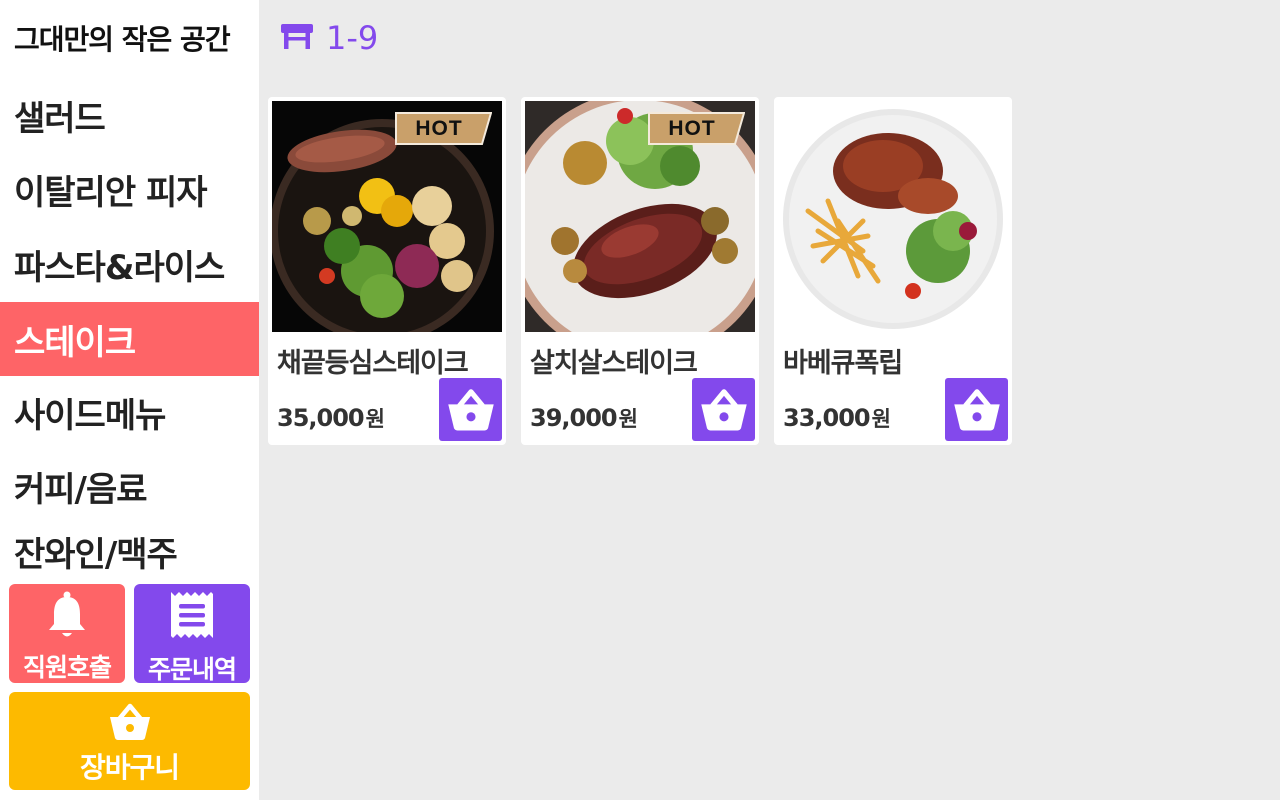  I want to click on menu-item-card: HOT 채끝등심스테이크 35,000원, so click(387, 271).